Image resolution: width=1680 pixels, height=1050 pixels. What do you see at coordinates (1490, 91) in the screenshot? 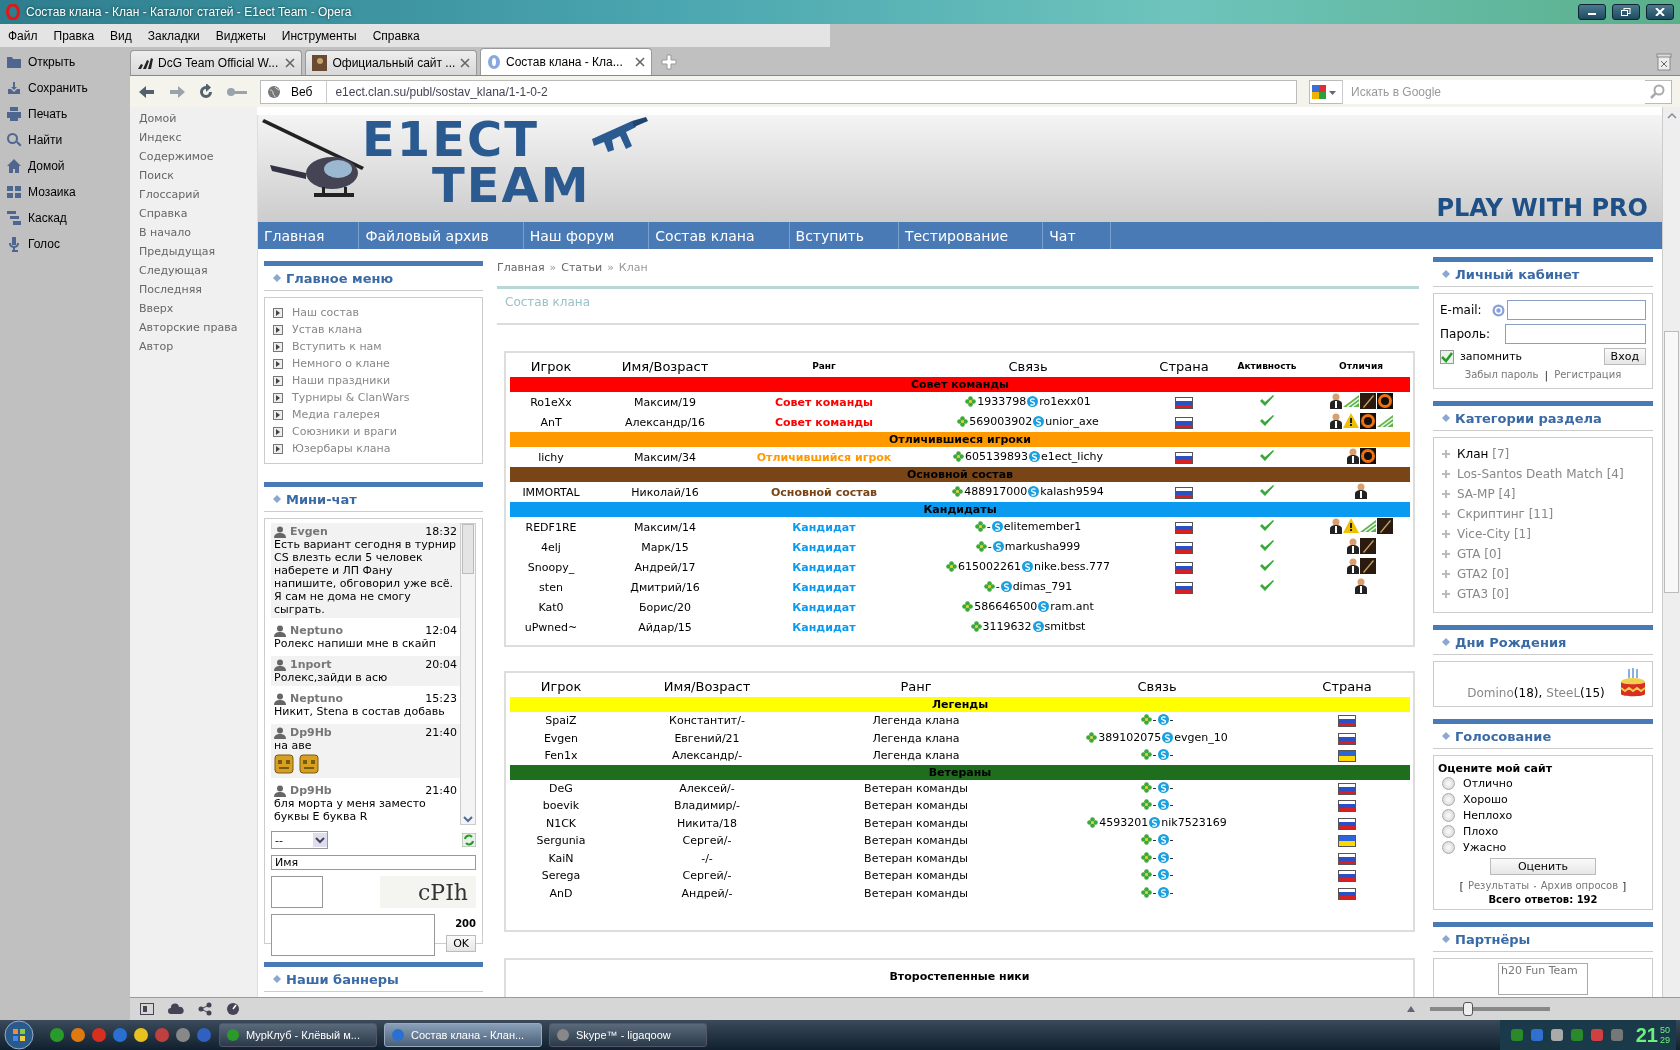
I see `search-field: Искать в Google` at bounding box center [1490, 91].